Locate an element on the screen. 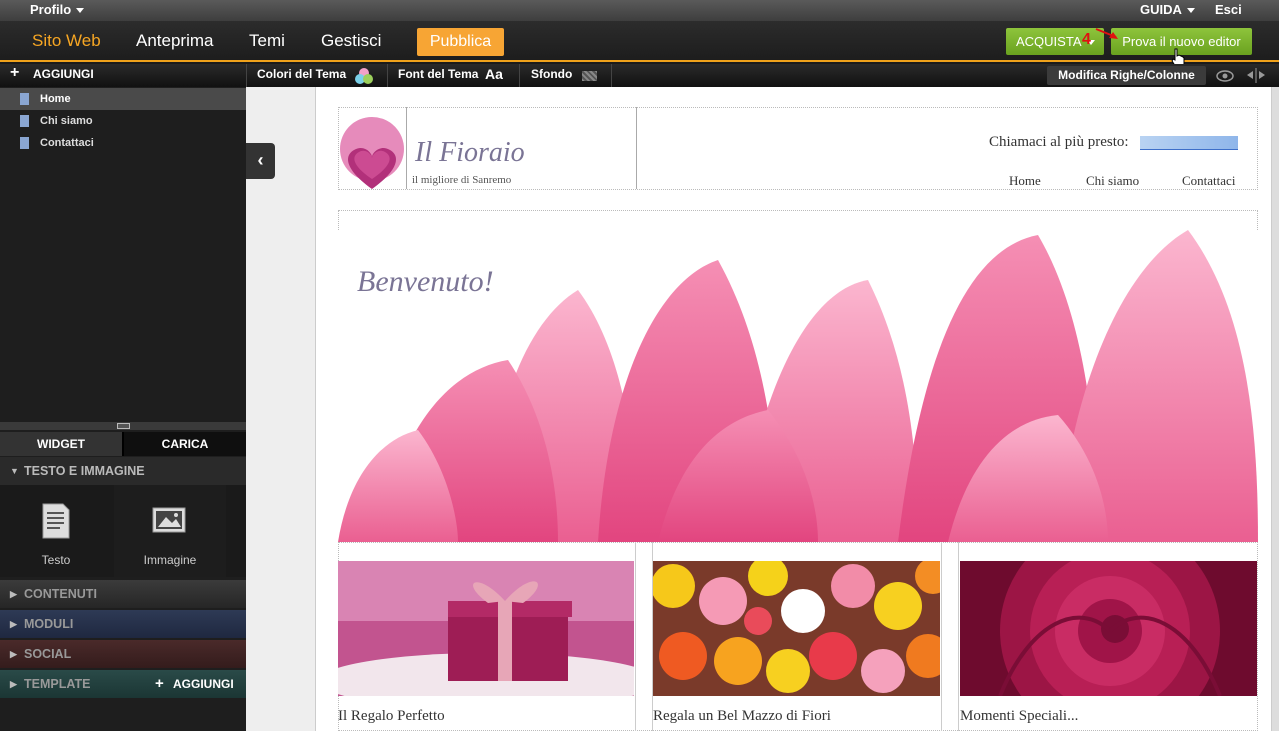 This screenshot has height=731, width=1279. widget-grid: Testo Immagine is located at coordinates (123, 531).